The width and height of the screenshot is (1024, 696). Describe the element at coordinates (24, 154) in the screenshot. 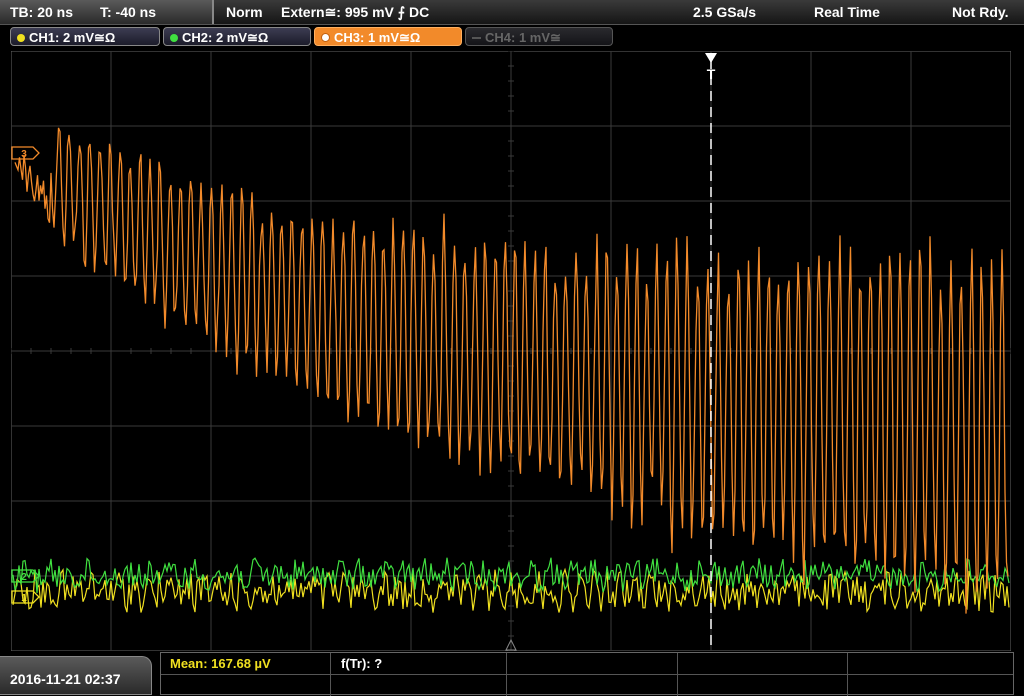

I see `ch3-marker-label: 3` at that location.